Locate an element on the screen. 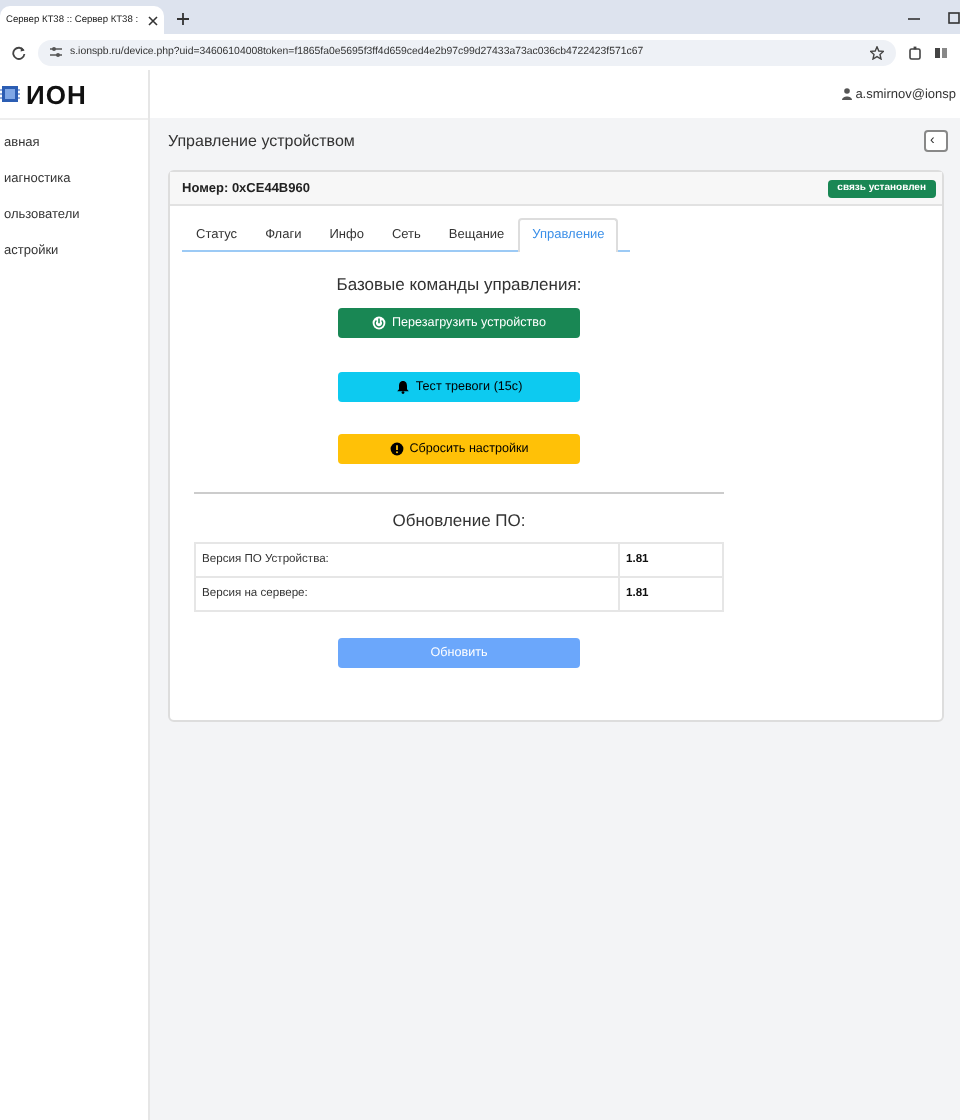 The height and width of the screenshot is (1120, 960). extension-icon is located at coordinates (915, 52).